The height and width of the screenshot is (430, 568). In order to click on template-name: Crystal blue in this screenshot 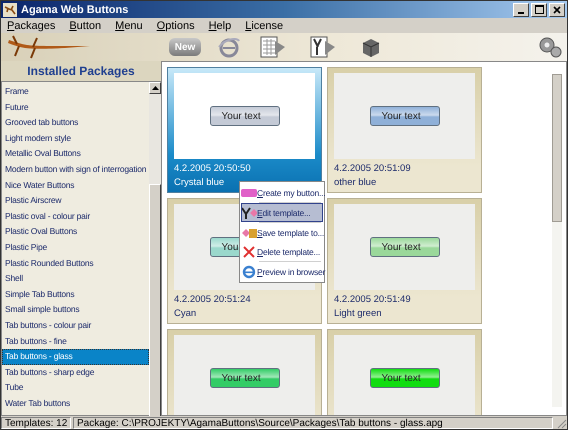, I will do `click(200, 182)`.